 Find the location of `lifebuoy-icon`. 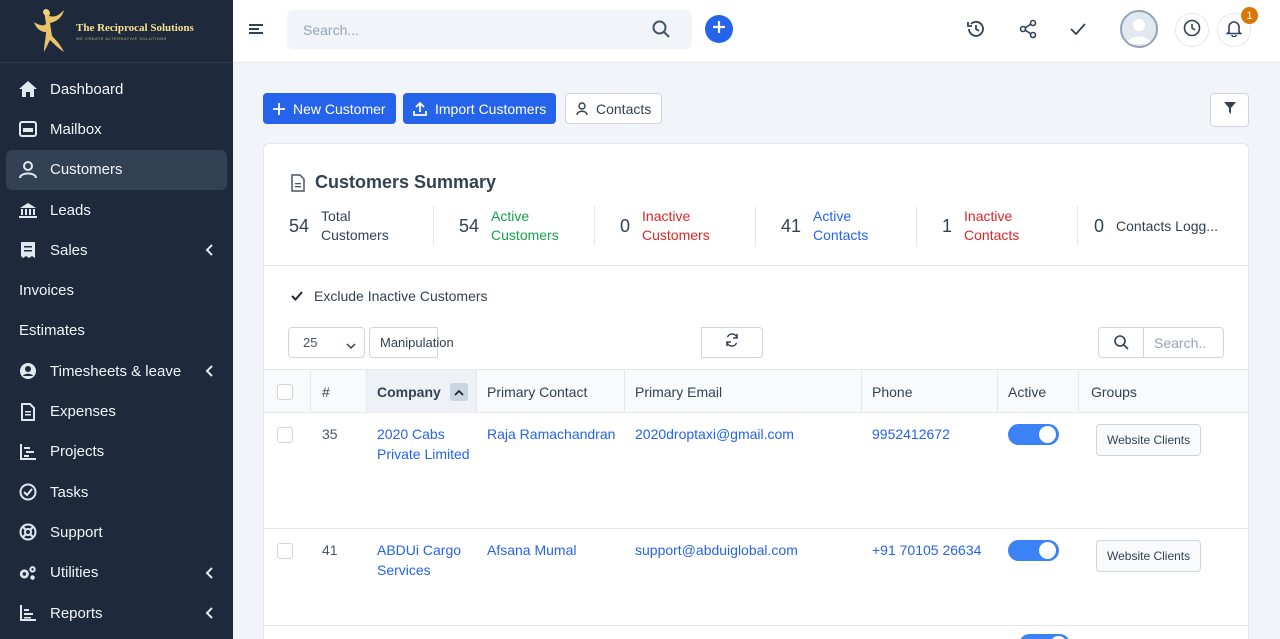

lifebuoy-icon is located at coordinates (28, 532).